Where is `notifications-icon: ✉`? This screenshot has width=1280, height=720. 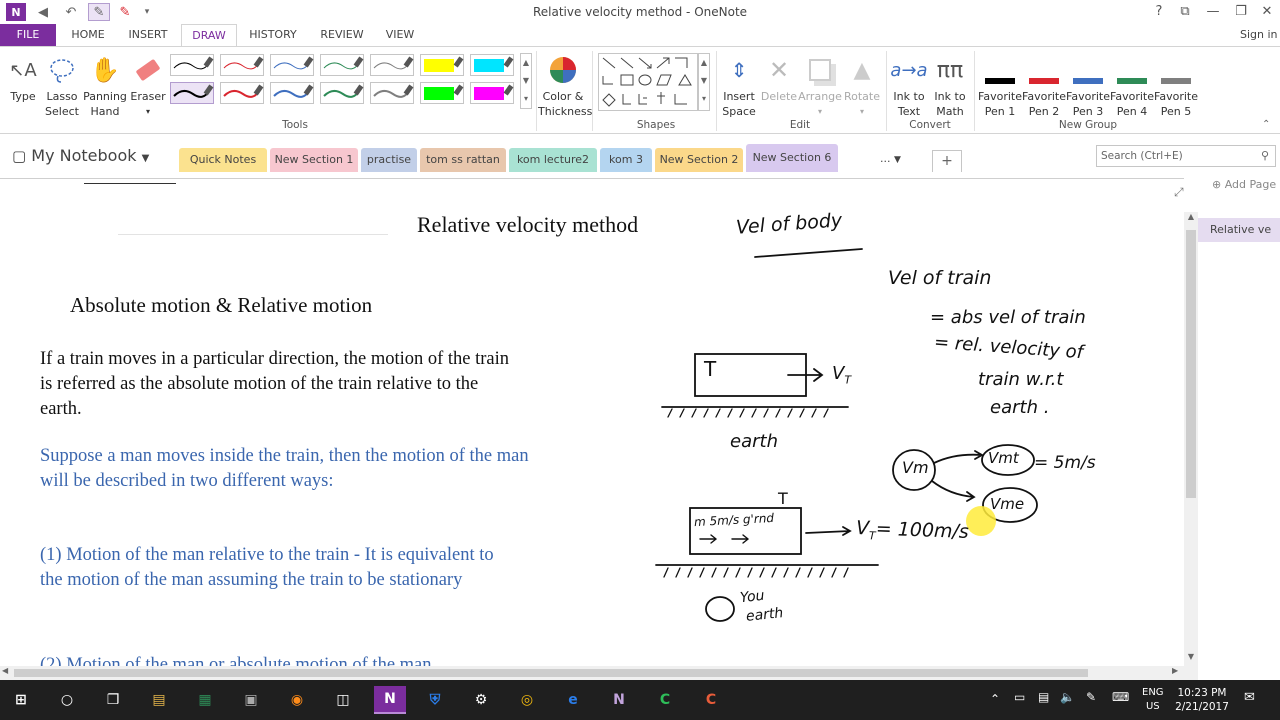 notifications-icon: ✉ is located at coordinates (1249, 697).